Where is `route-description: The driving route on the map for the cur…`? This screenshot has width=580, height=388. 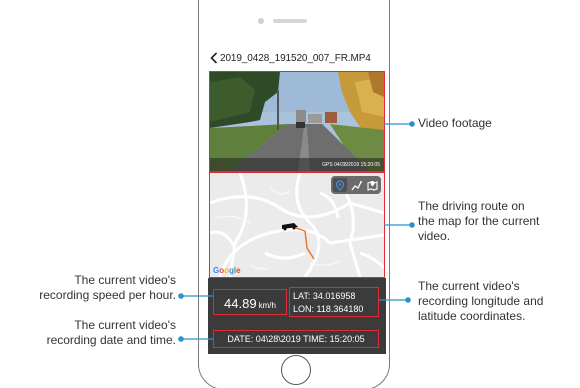 route-description: The driving route on the map for the cur… is located at coordinates (479, 221).